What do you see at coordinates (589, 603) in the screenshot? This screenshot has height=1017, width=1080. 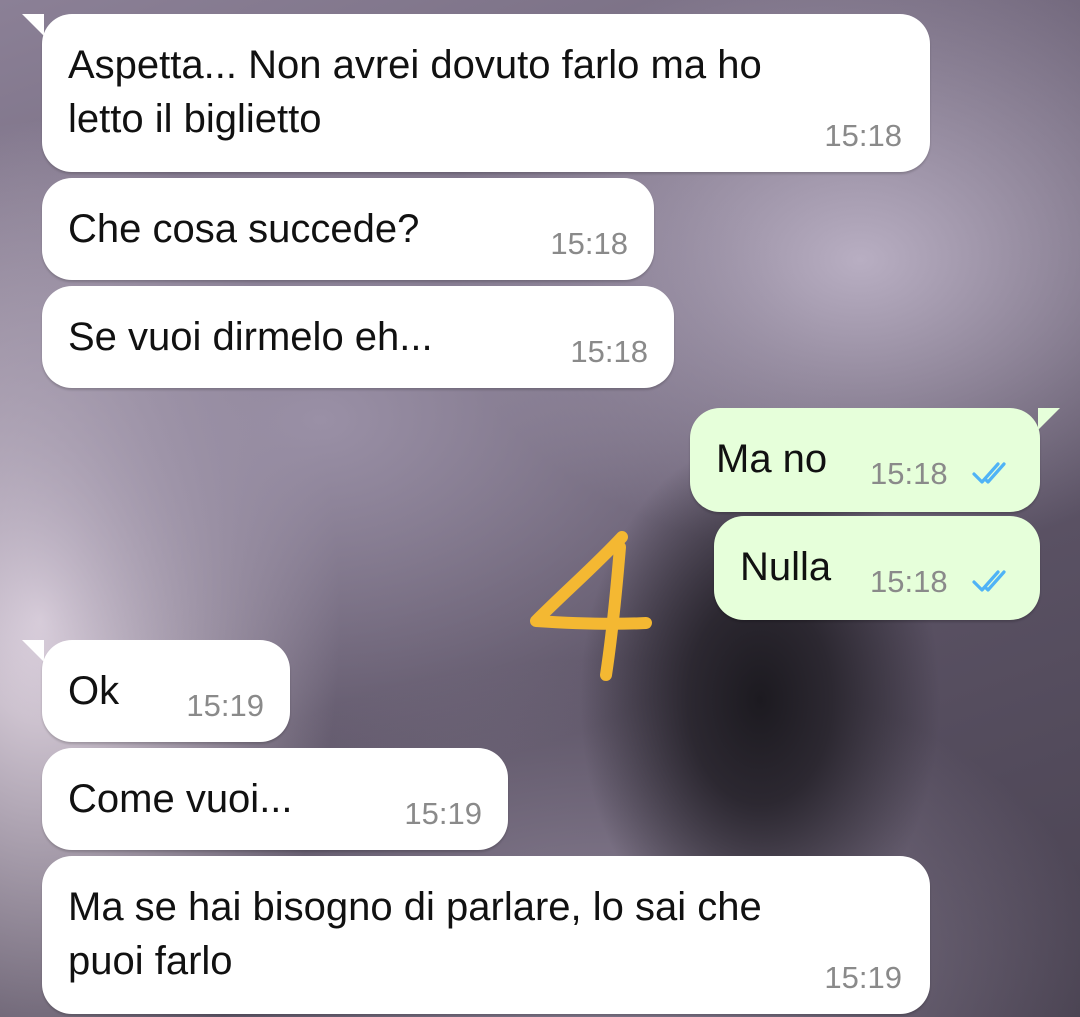 I see `handwritten-number-annotation: 4` at bounding box center [589, 603].